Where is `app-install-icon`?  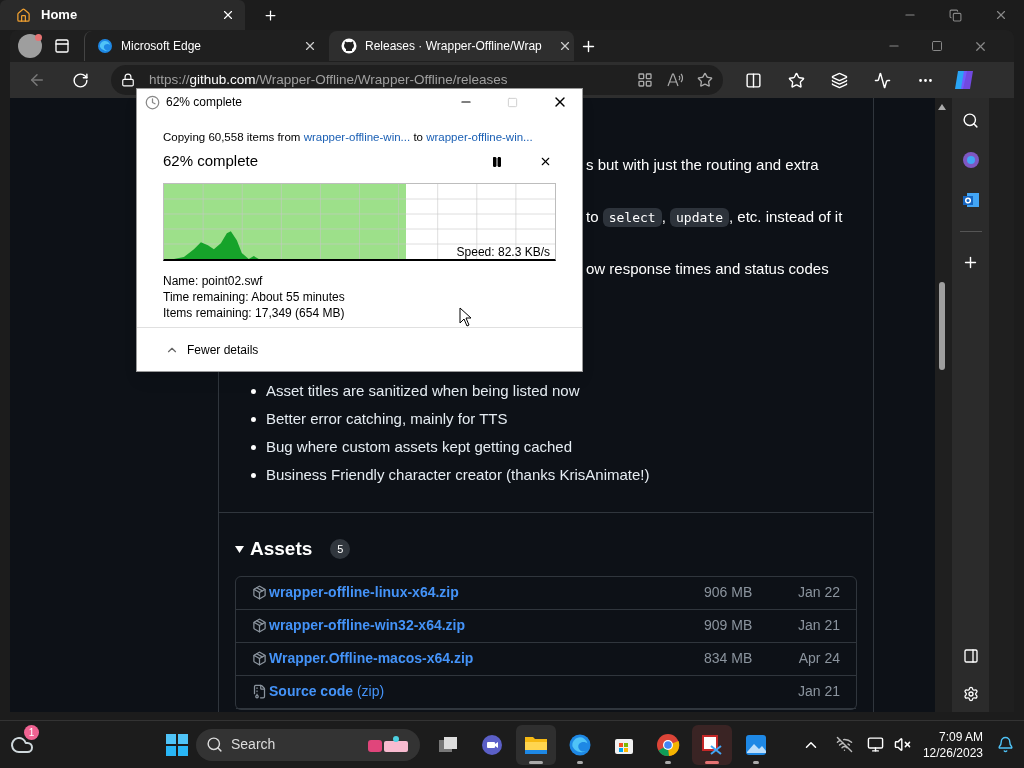
app-install-icon is located at coordinates (645, 80).